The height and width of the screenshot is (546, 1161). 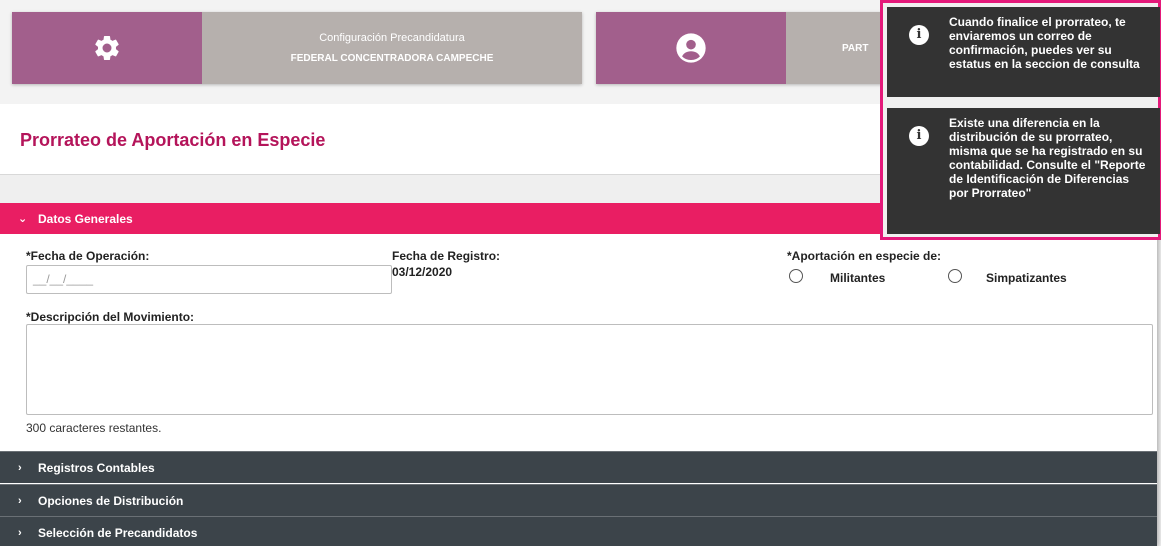 What do you see at coordinates (85, 218) in the screenshot?
I see `section-label: Datos Generales` at bounding box center [85, 218].